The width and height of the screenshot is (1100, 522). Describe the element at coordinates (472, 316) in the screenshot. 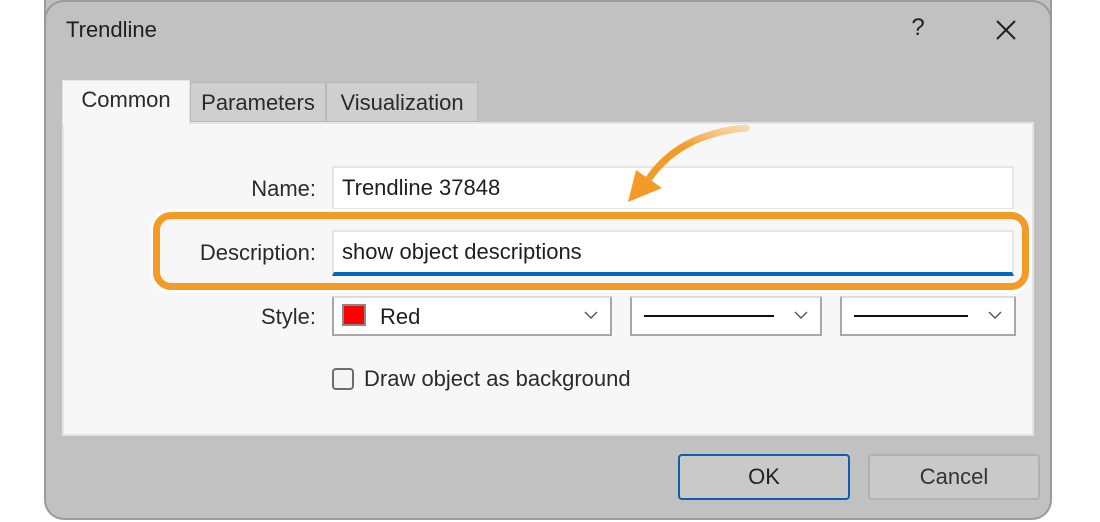

I see `color-select: Red` at that location.